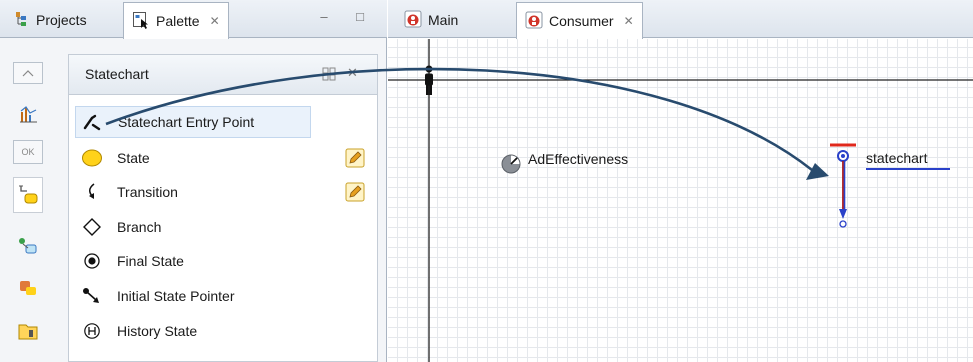 Image resolution: width=973 pixels, height=362 pixels. Describe the element at coordinates (223, 75) in the screenshot. I see `palette-drawer-header: Statechart ✕` at that location.